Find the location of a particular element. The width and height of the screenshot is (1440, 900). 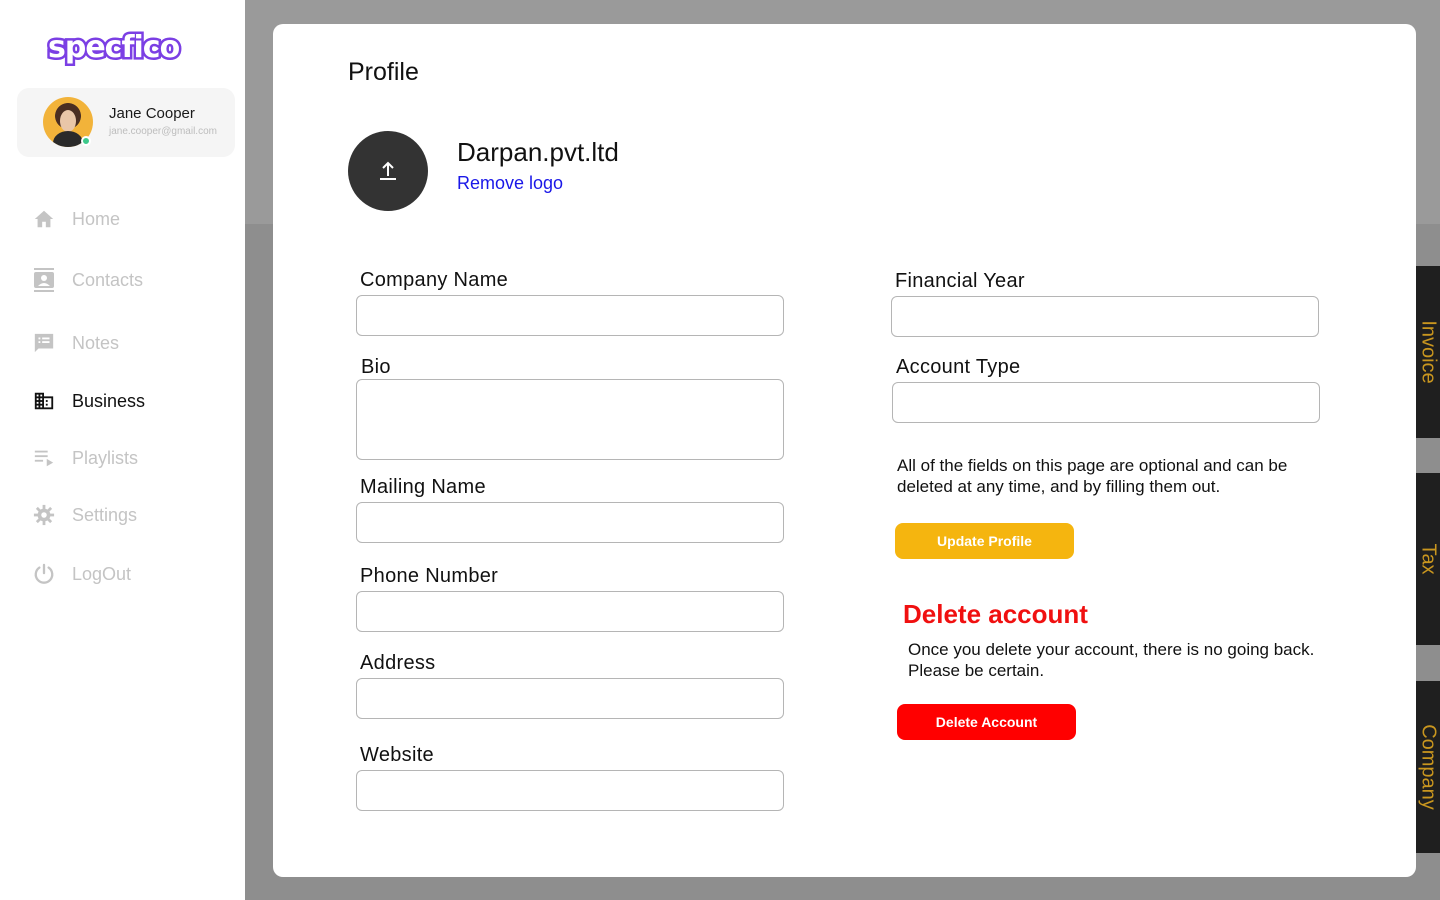

power-icon is located at coordinates (44, 574).